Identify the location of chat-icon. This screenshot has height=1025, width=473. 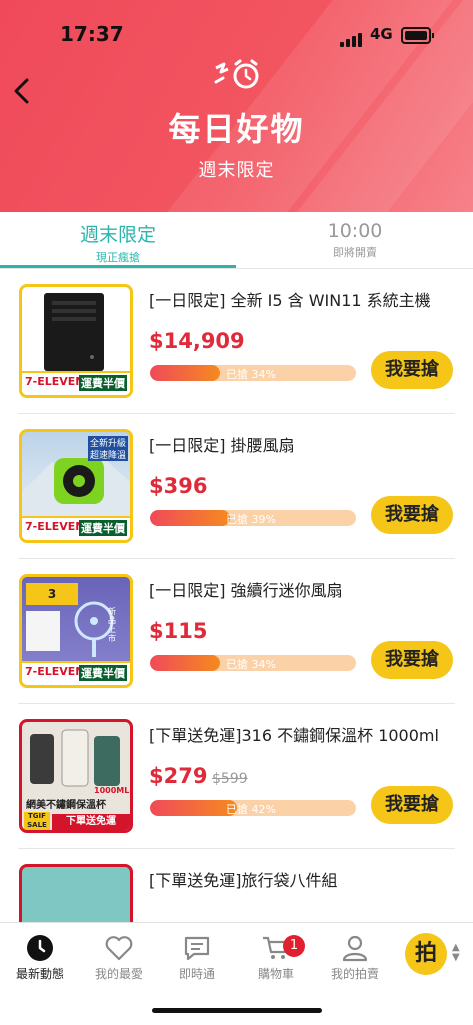
(197, 948).